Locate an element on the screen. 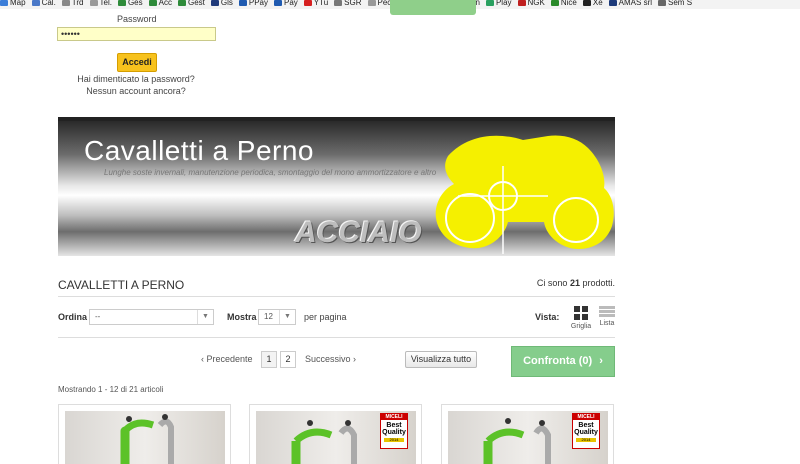 The image size is (800, 464). view-label: Vista: is located at coordinates (547, 317).